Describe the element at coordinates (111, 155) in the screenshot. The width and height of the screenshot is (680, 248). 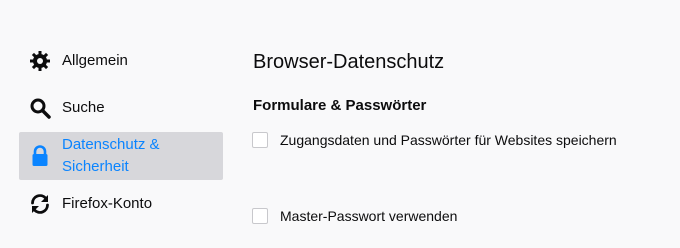
I see `sidebar-item-label: Datenschutz & Sicherheit` at that location.